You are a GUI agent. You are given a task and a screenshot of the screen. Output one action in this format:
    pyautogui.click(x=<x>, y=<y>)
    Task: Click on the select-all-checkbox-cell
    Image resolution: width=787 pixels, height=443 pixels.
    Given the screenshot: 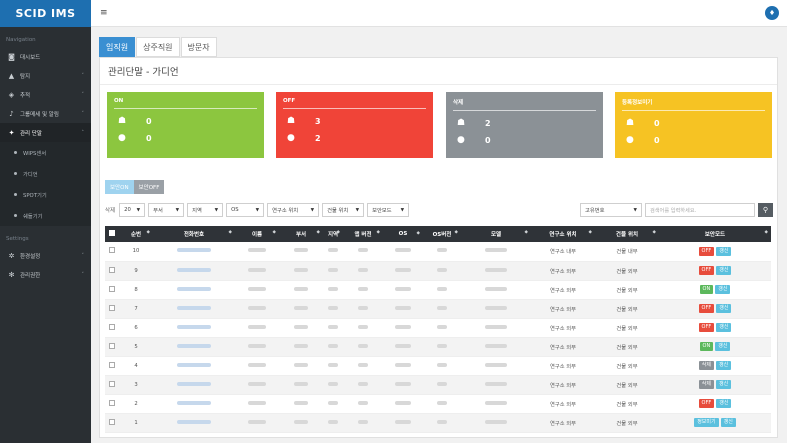 What is the action you would take?
    pyautogui.click(x=112, y=234)
    